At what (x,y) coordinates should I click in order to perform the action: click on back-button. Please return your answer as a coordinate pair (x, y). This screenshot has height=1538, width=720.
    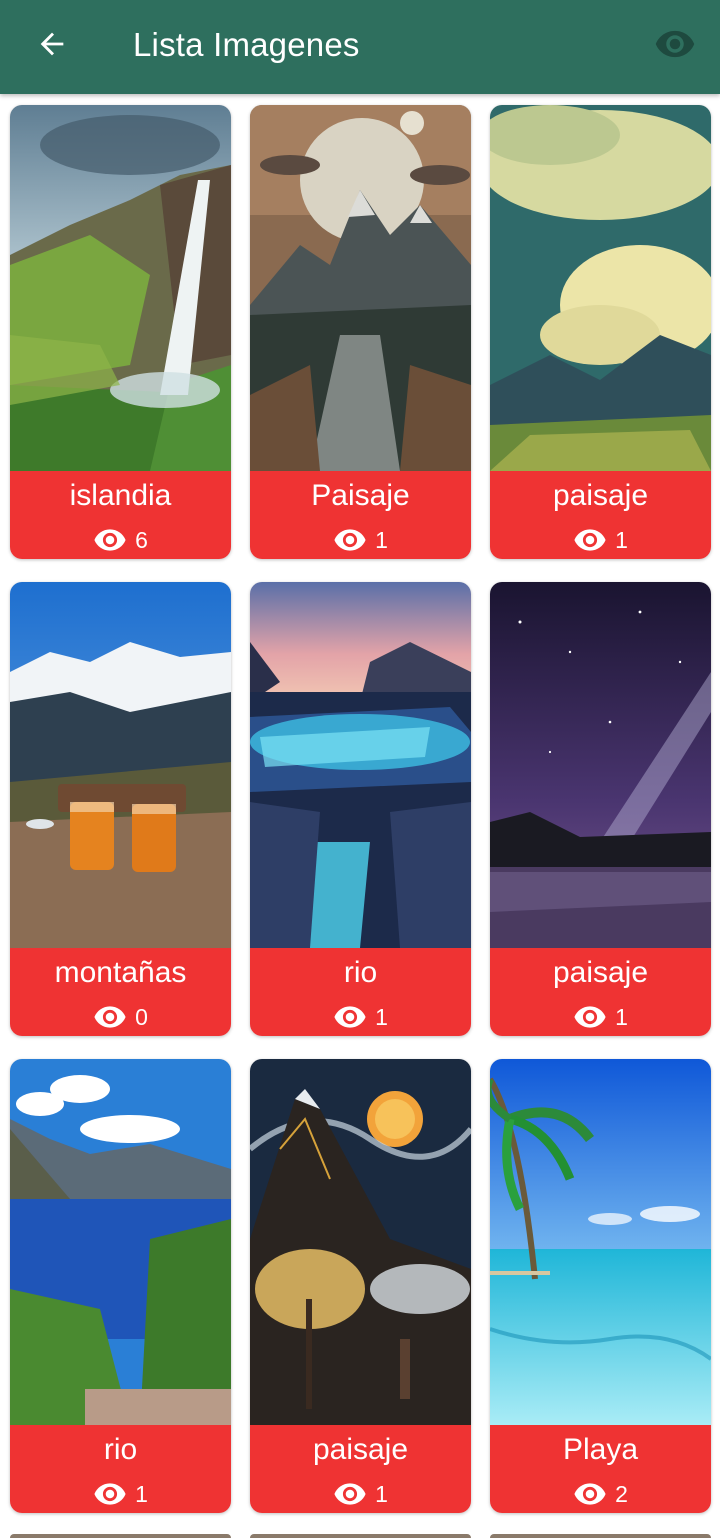
    Looking at the image, I should click on (52, 44).